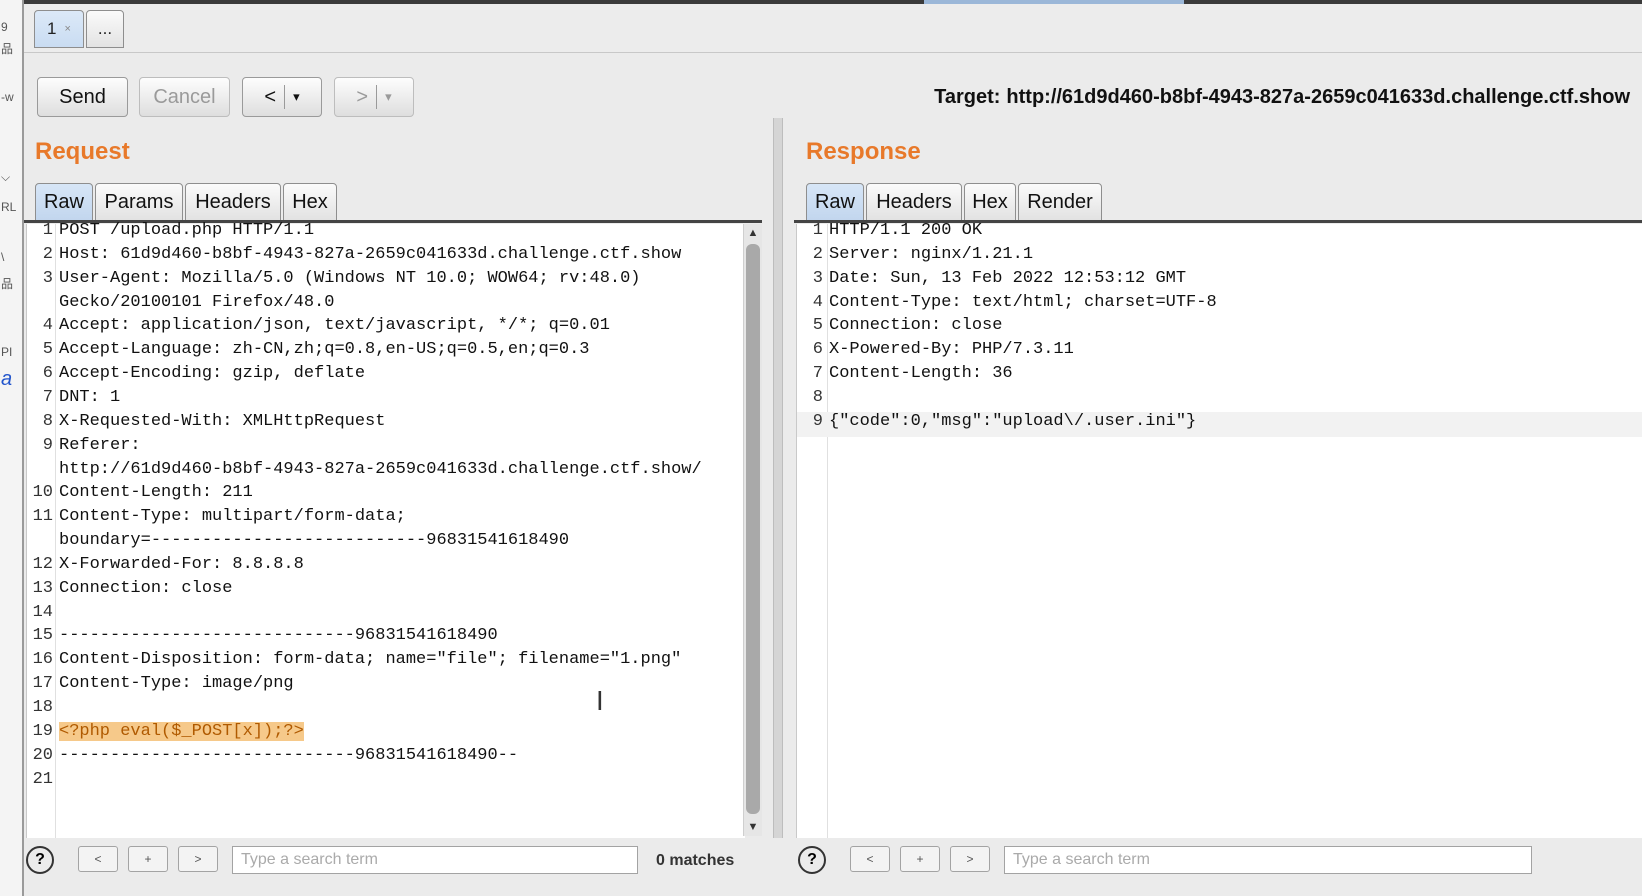 The image size is (1642, 896). Describe the element at coordinates (1219, 400) in the screenshot. I see `code-line: 8` at that location.